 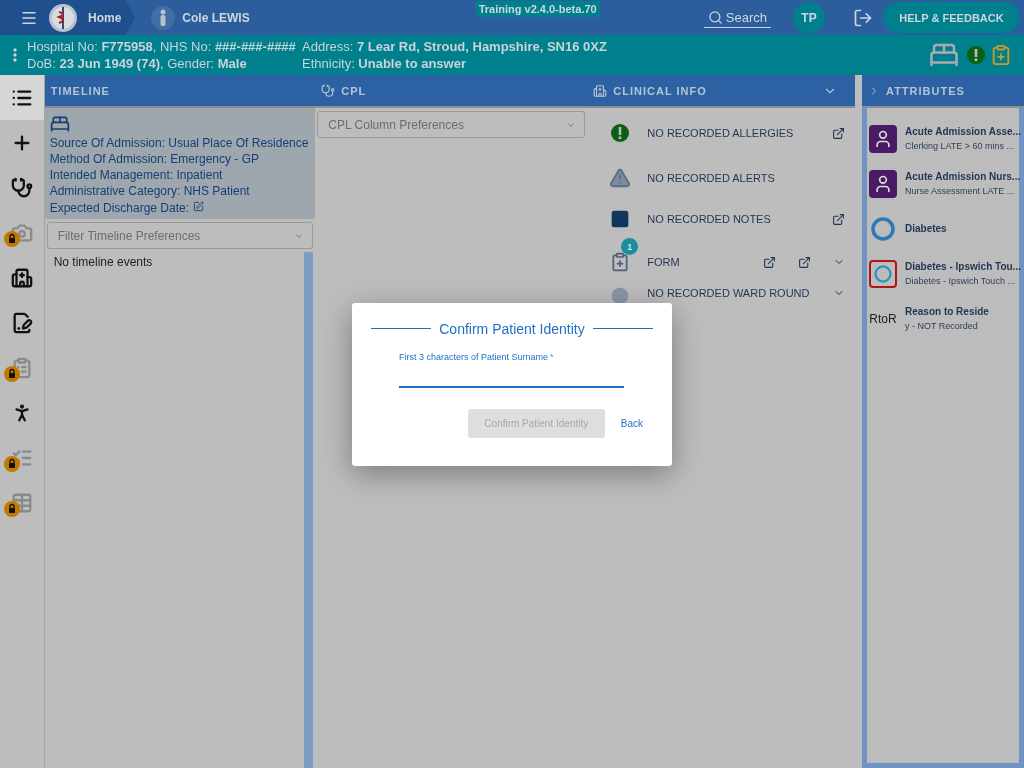 What do you see at coordinates (179, 143) in the screenshot?
I see `admission-detail: Source Of Admission: Usual Place Of Residence` at bounding box center [179, 143].